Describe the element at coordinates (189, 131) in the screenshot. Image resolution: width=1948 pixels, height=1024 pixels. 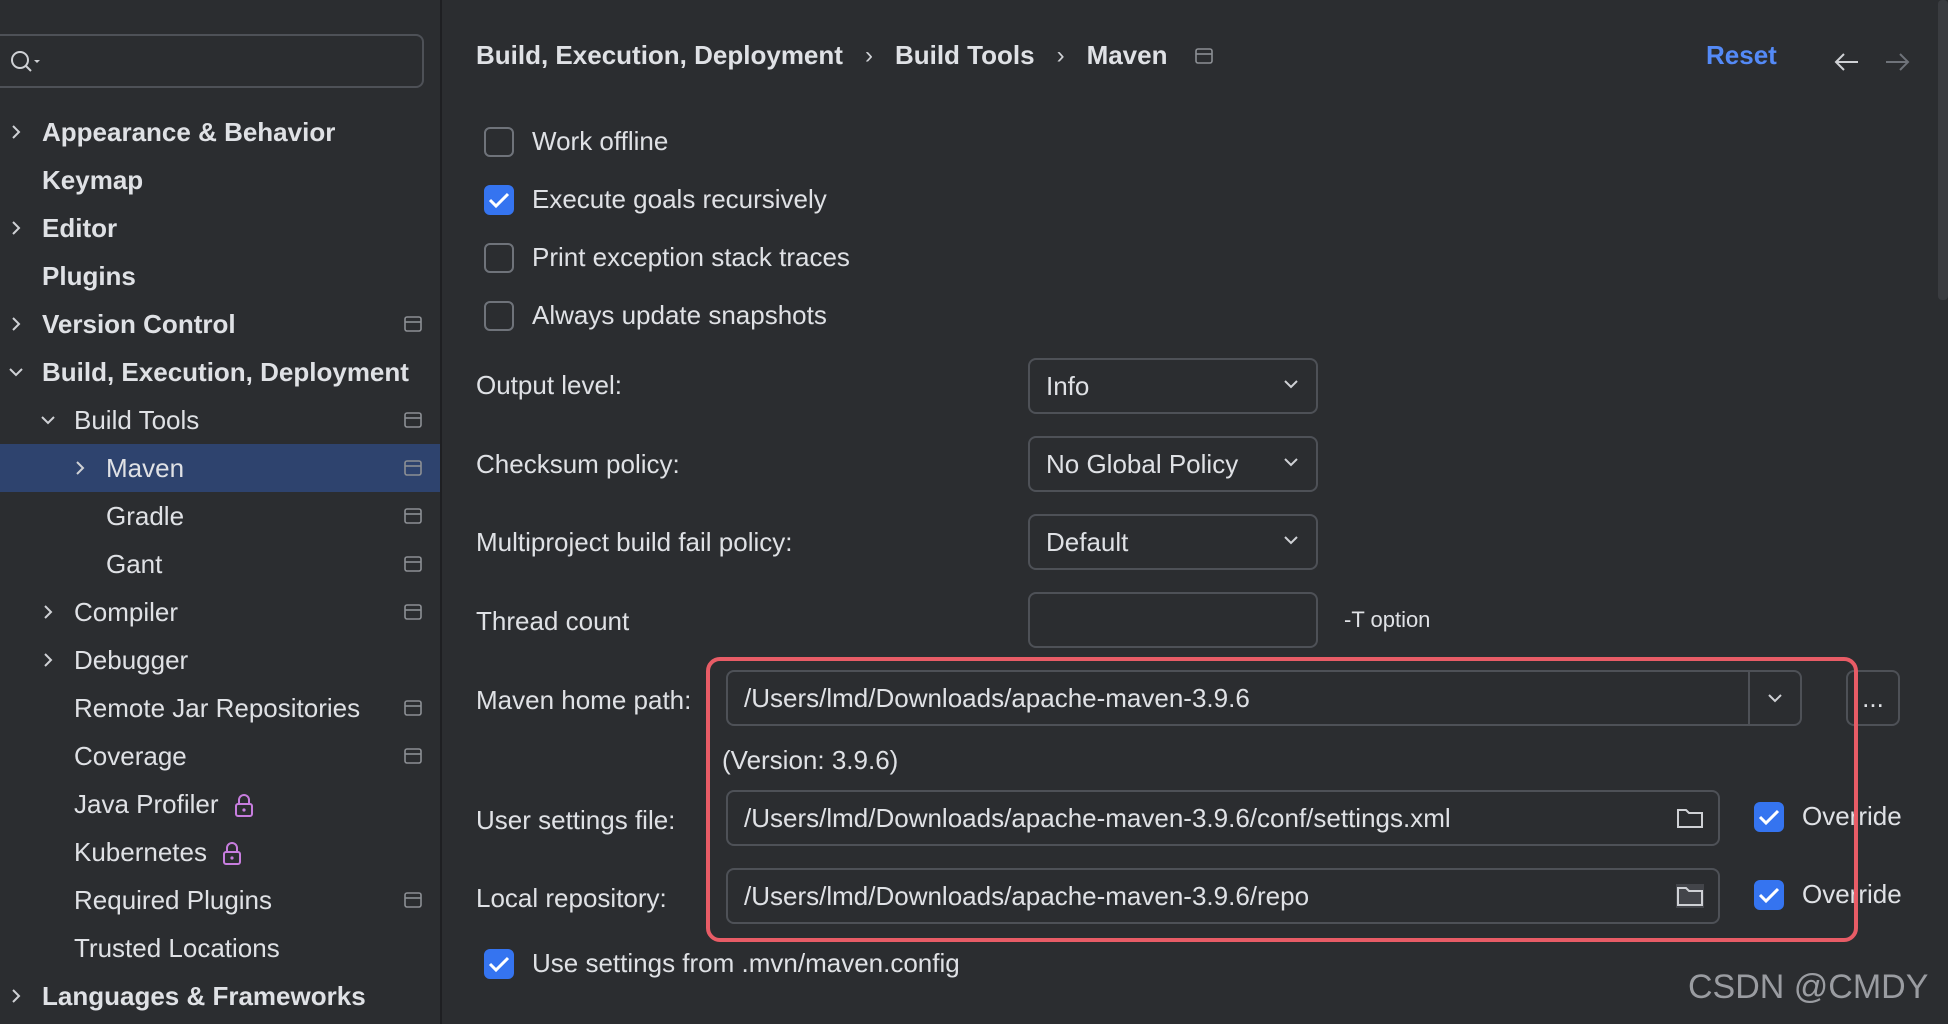
I see `sidebar-item-label: Appearance & Behavior` at that location.